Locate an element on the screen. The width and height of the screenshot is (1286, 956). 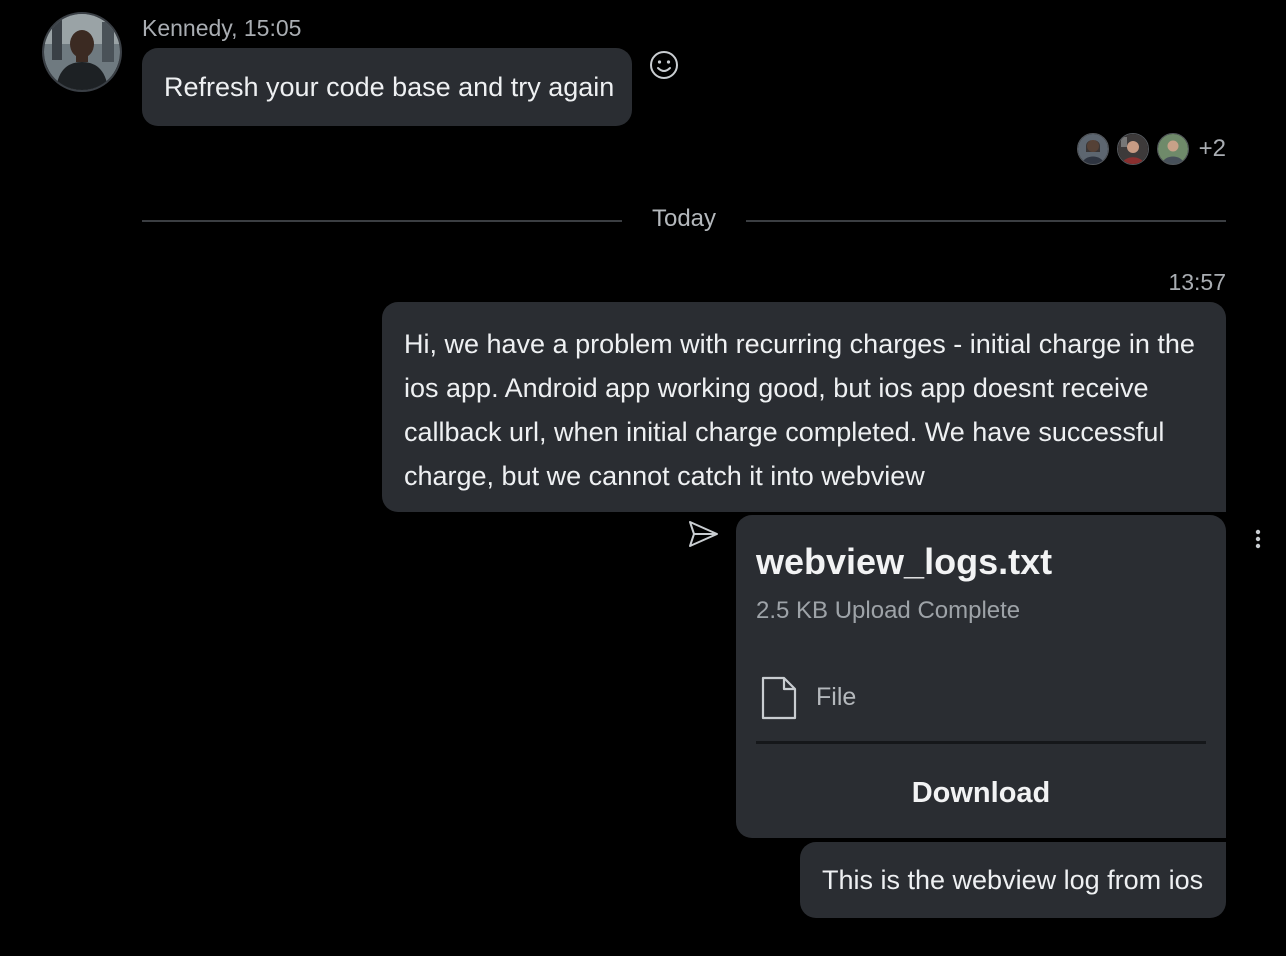
vertical-ellipsis-icon is located at coordinates (1258, 539).